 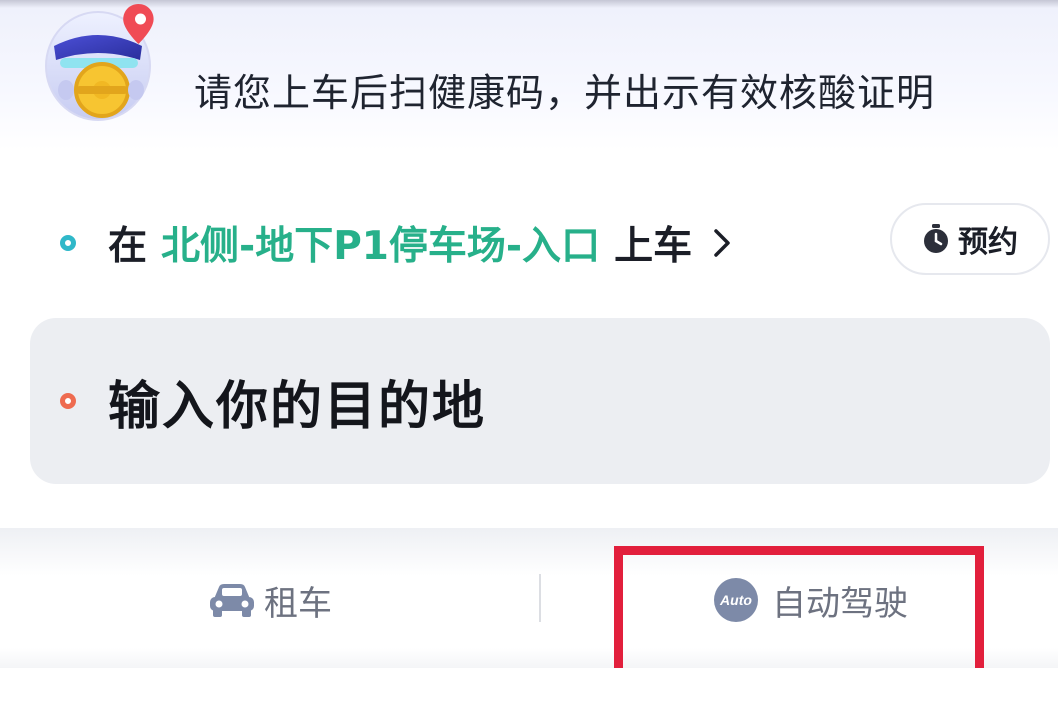 What do you see at coordinates (128, 246) in the screenshot?
I see `pickup-prefix: 在` at bounding box center [128, 246].